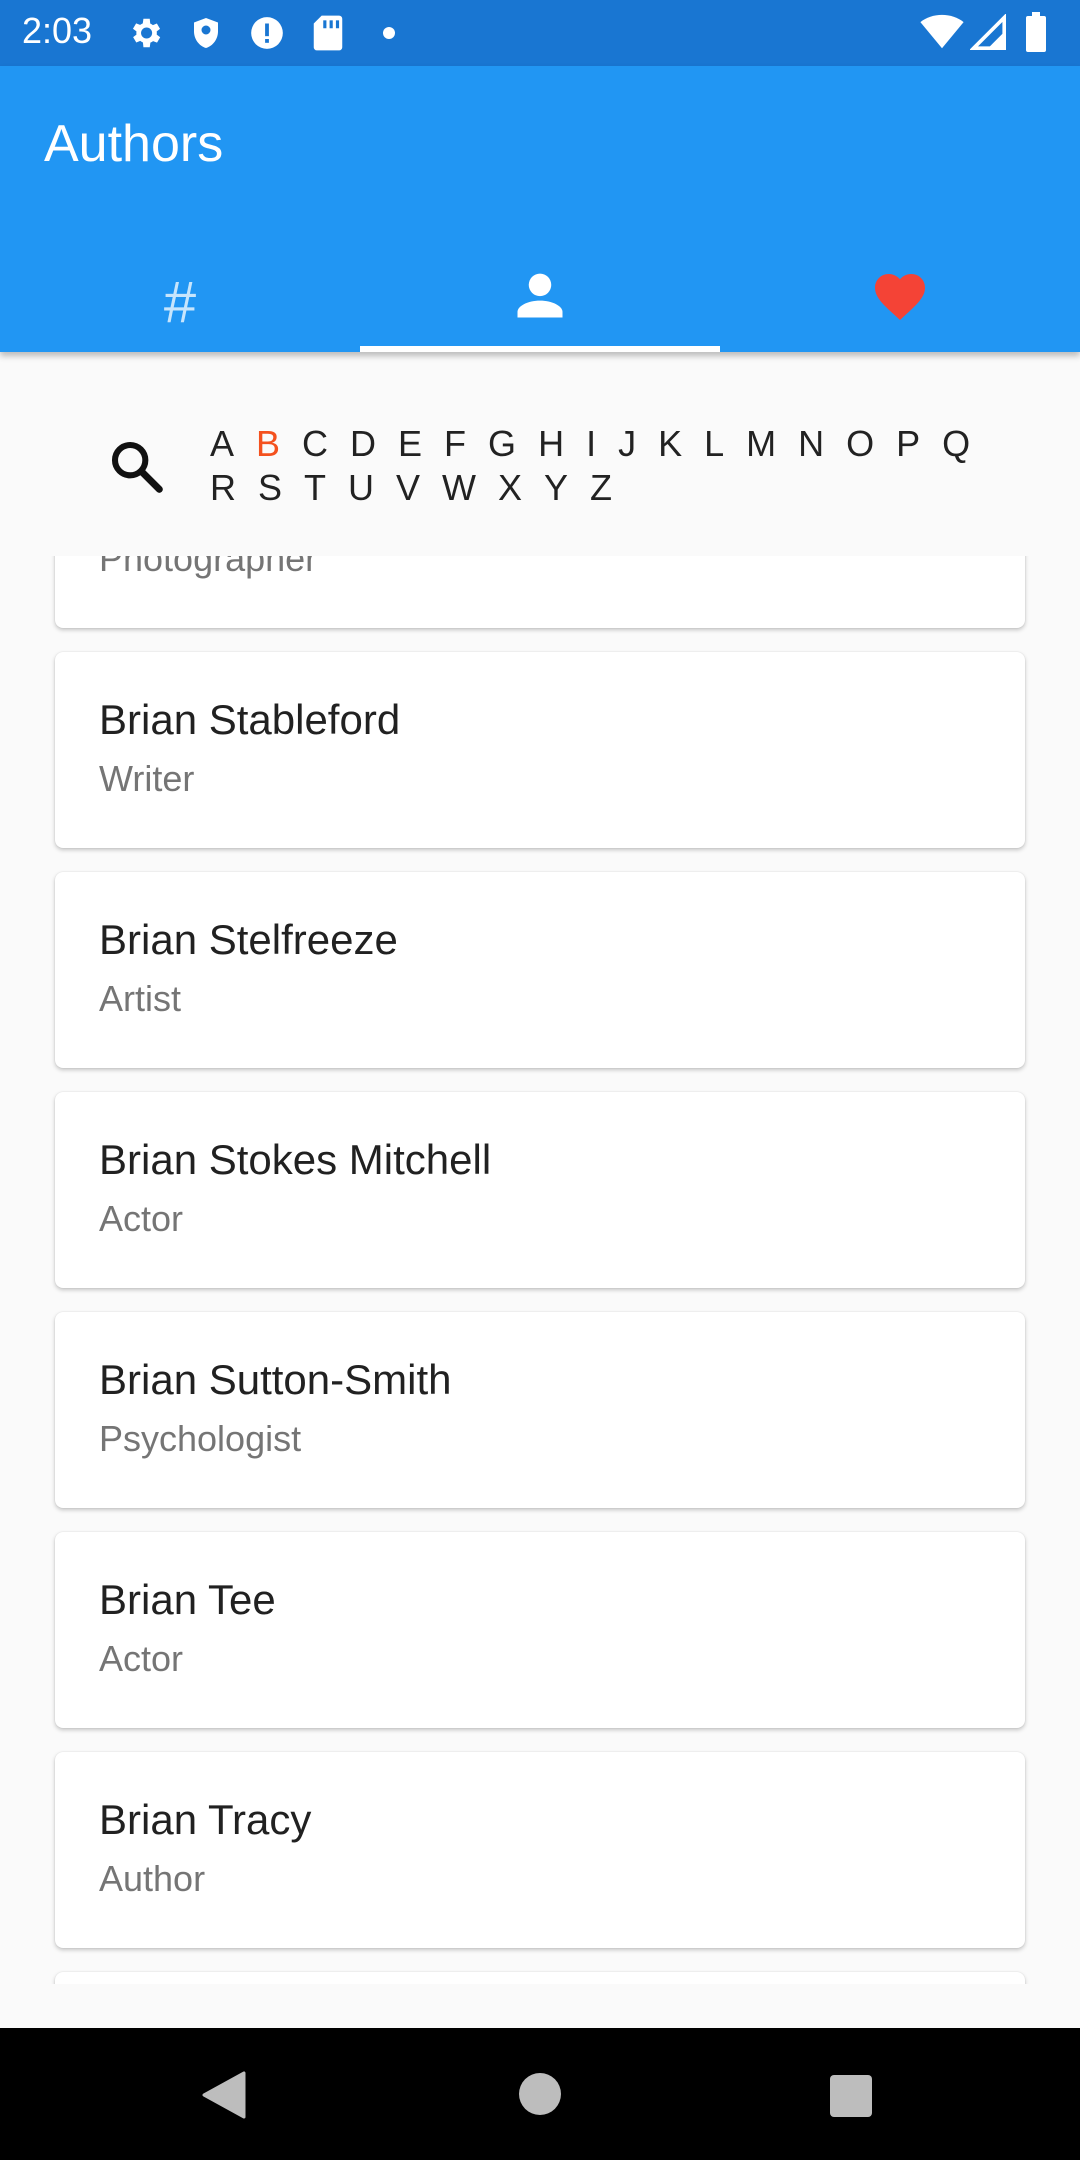 The image size is (1080, 2160). I want to click on author-card: Brian Sutton-Smith Psychologist, so click(540, 1410).